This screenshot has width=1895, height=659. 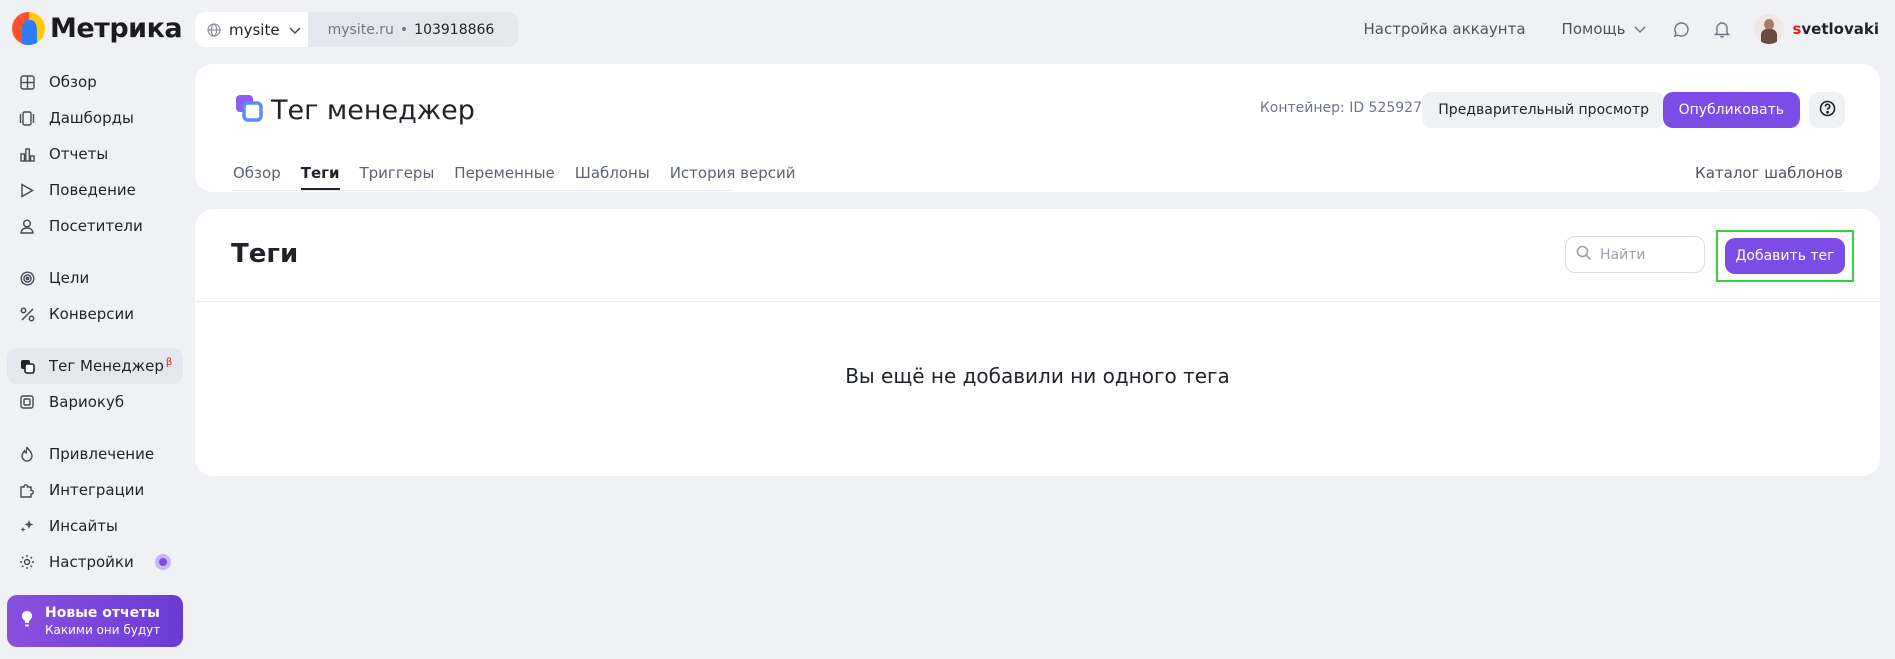 I want to click on account-settings-link: Настройка аккаунта, so click(x=1445, y=29).